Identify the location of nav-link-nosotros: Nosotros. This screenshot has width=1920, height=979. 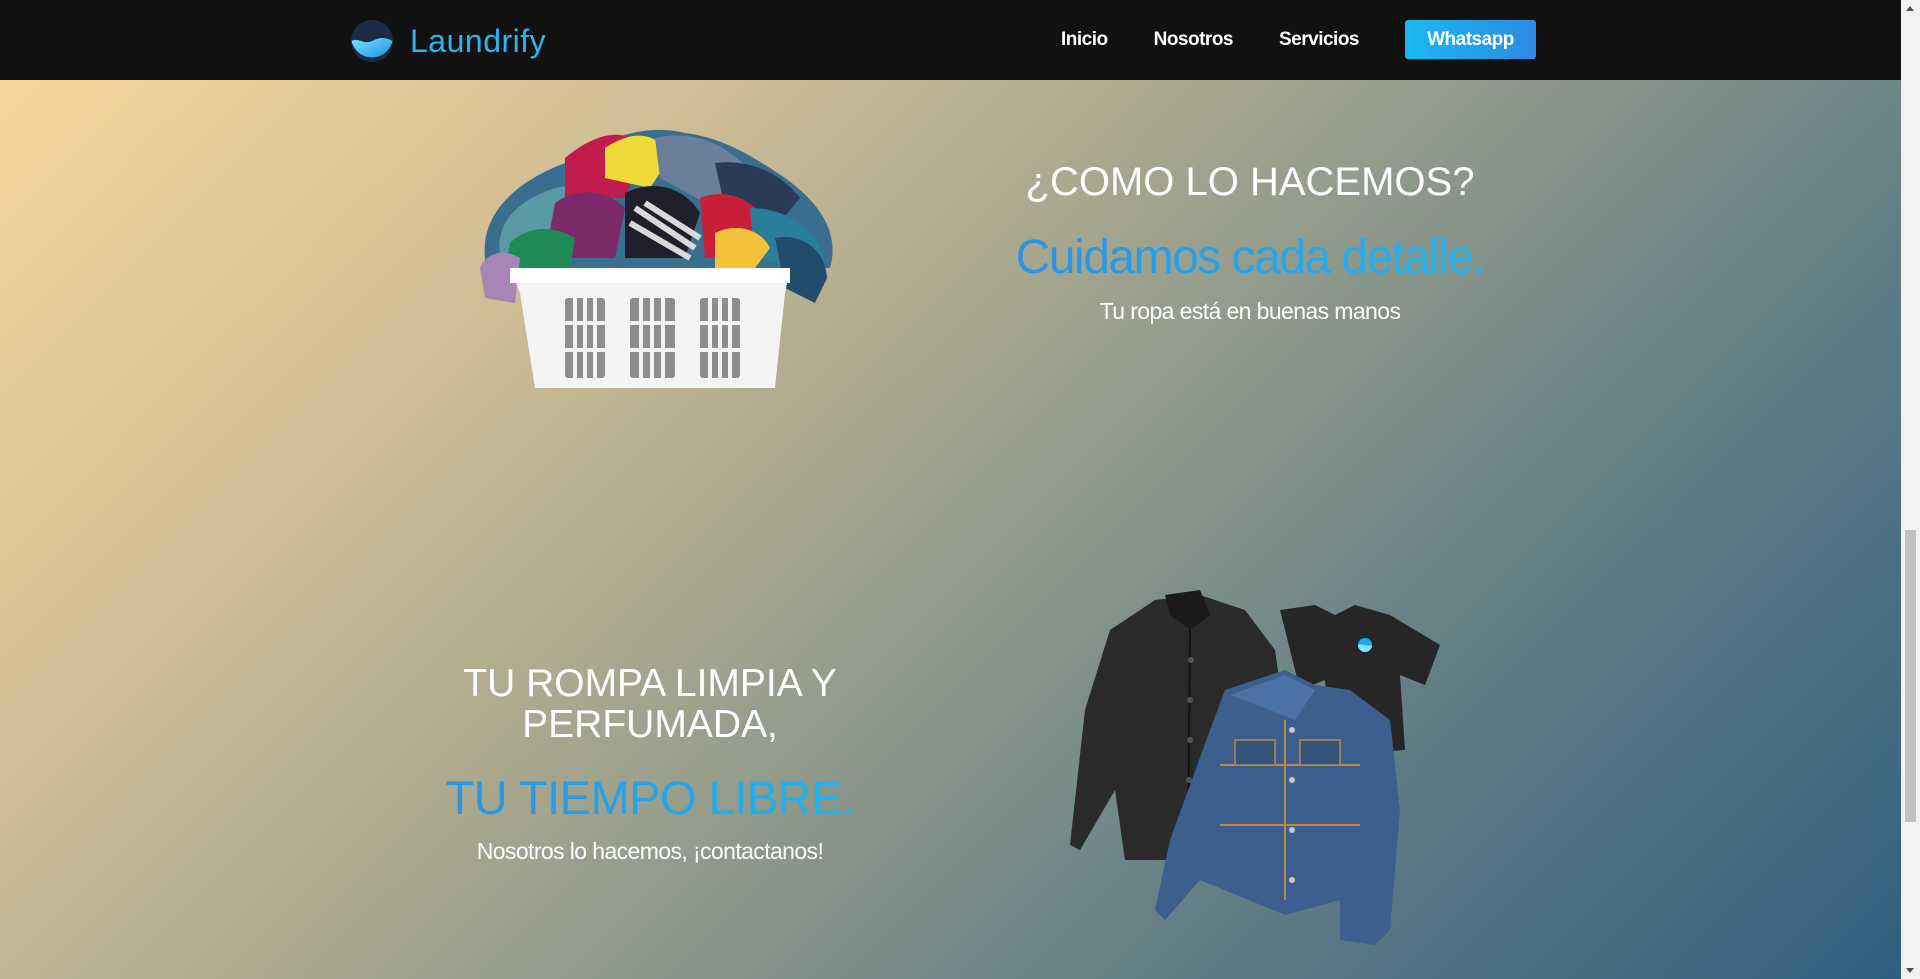
(1194, 40).